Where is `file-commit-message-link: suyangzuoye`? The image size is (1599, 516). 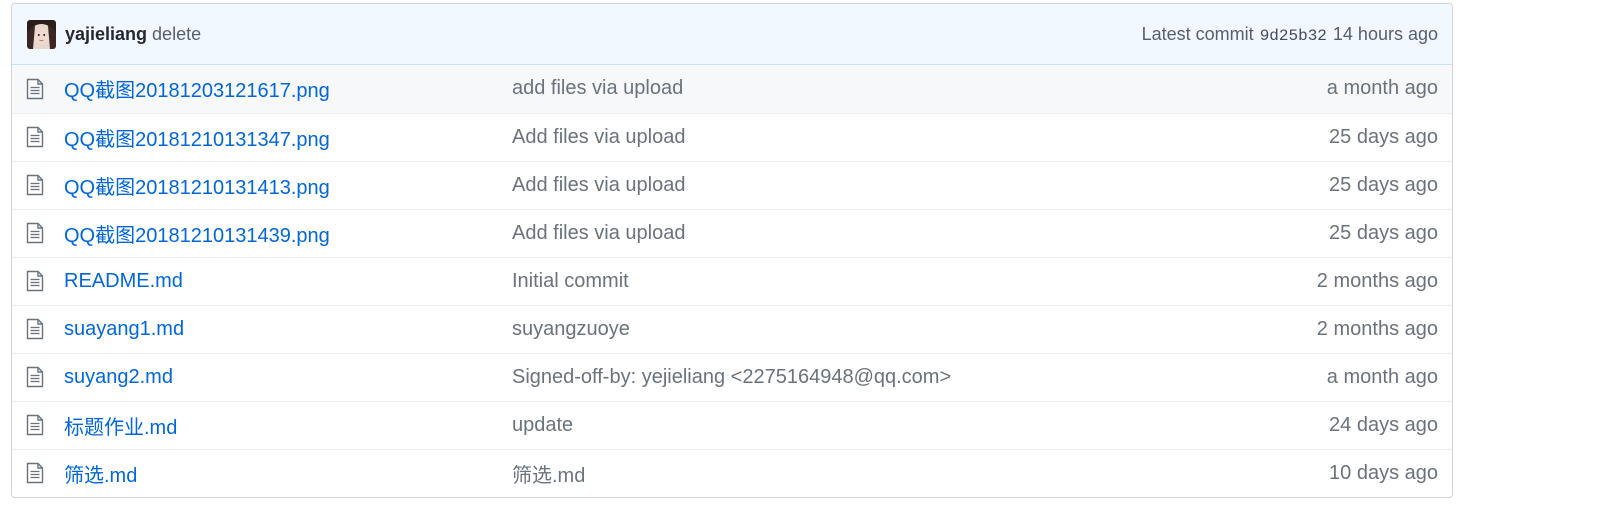 file-commit-message-link: suyangzuoye is located at coordinates (571, 329).